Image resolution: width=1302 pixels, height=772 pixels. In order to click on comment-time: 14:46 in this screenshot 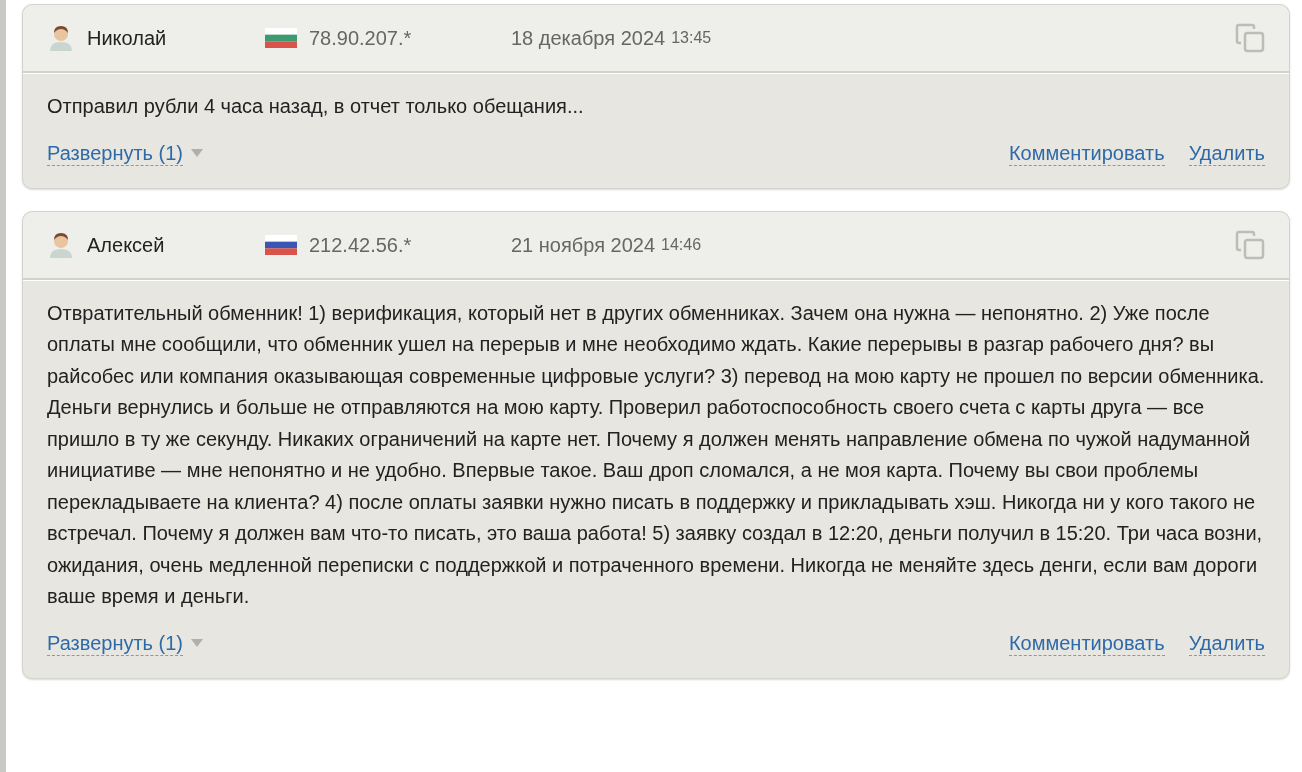, I will do `click(681, 244)`.